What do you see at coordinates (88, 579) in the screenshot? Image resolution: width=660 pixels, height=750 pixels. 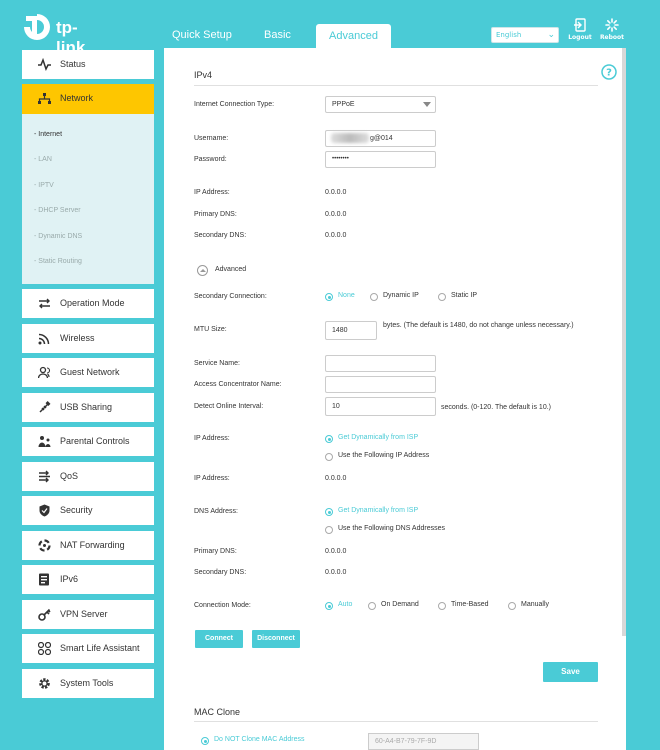 I see `sidebar-item-ipv6: IPv6` at bounding box center [88, 579].